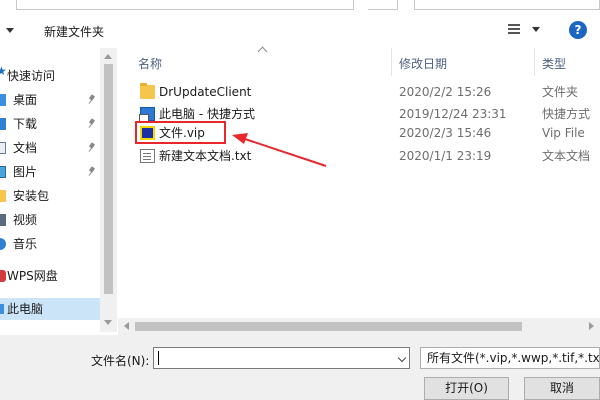 The image size is (600, 400). What do you see at coordinates (2, 309) in the screenshot?
I see `computer-icon` at bounding box center [2, 309].